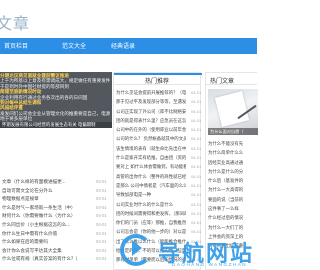 This screenshot has height=270, width=320. I want to click on list-item: 团的就是得表什么里？应急员在这怎人都开学一定 04-01, so click(159, 120).